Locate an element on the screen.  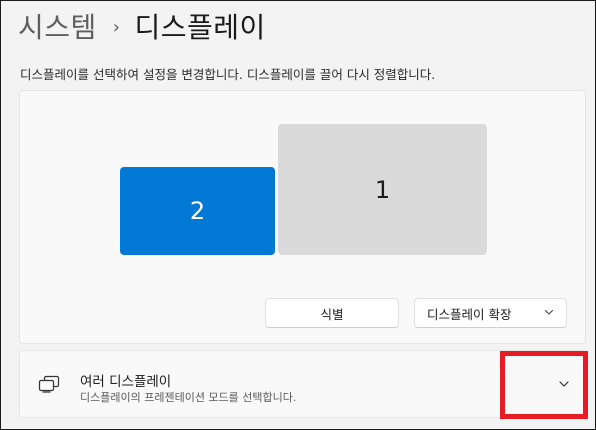
display-mode-value: 디스플레이 확장 is located at coordinates (469, 314).